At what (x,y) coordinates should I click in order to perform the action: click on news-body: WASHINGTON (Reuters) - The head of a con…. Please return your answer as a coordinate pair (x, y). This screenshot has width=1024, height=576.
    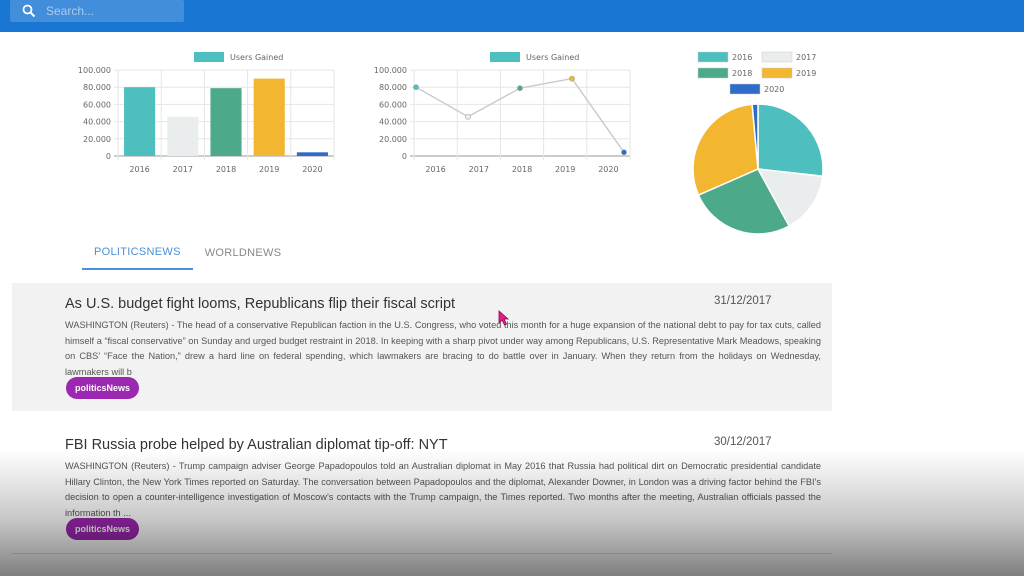
    Looking at the image, I should click on (443, 348).